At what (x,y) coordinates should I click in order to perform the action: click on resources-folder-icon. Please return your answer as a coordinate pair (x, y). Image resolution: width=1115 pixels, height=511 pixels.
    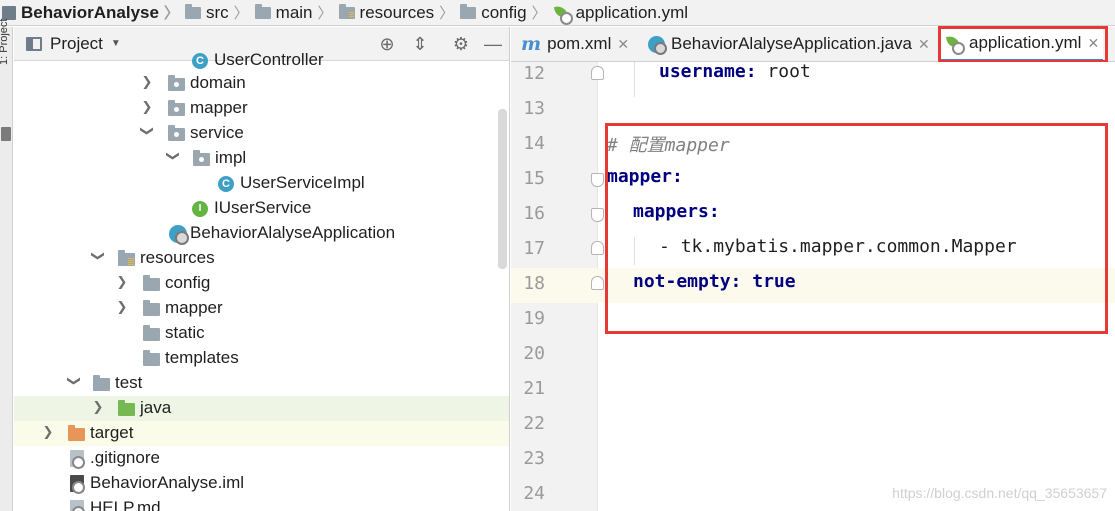
    Looking at the image, I should click on (126, 258).